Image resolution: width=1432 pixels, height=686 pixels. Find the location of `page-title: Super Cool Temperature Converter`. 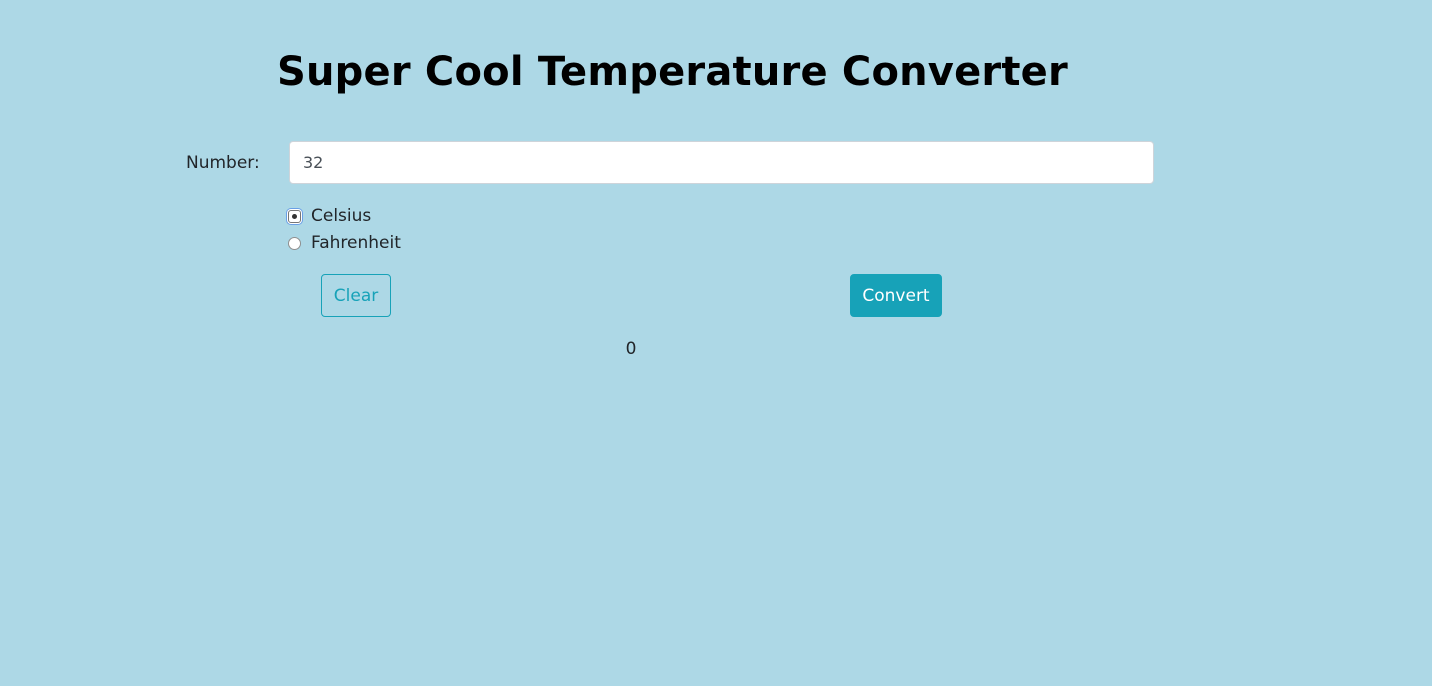

page-title: Super Cool Temperature Converter is located at coordinates (672, 72).